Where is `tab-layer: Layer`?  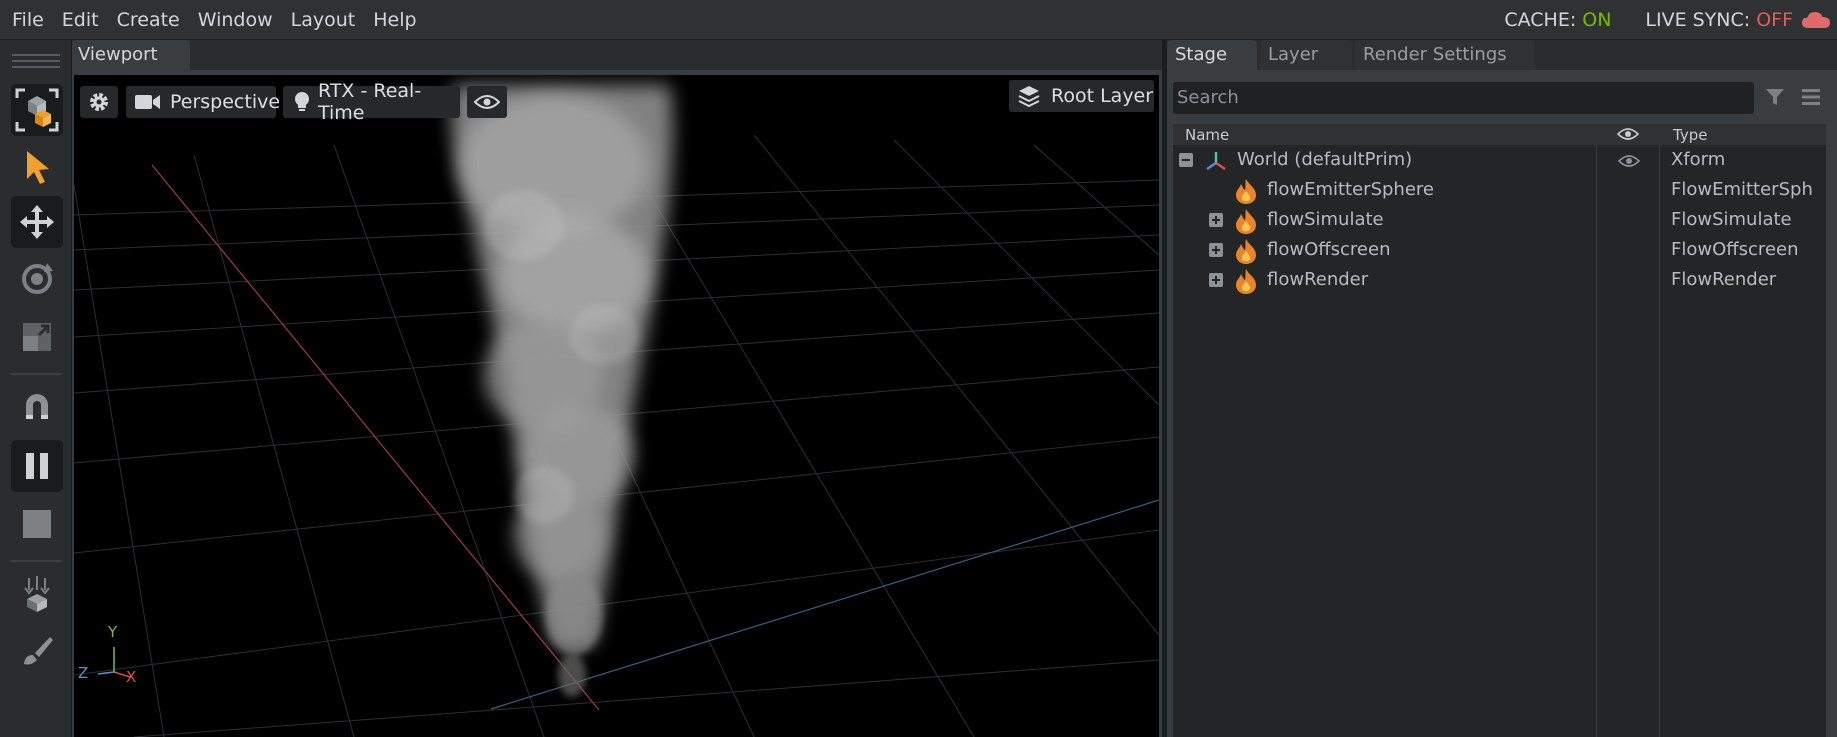
tab-layer: Layer is located at coordinates (1306, 55).